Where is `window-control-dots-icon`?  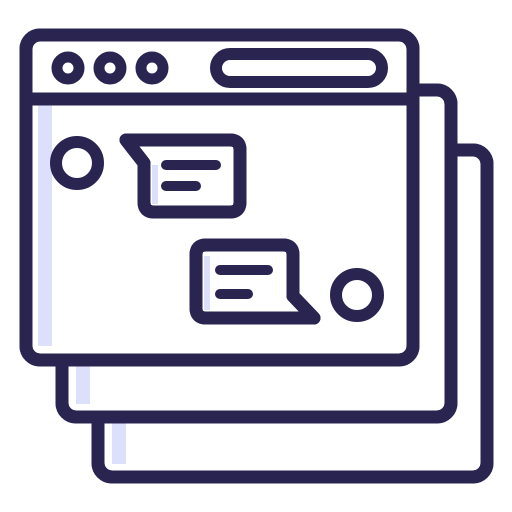
window-control-dots-icon is located at coordinates (110, 68).